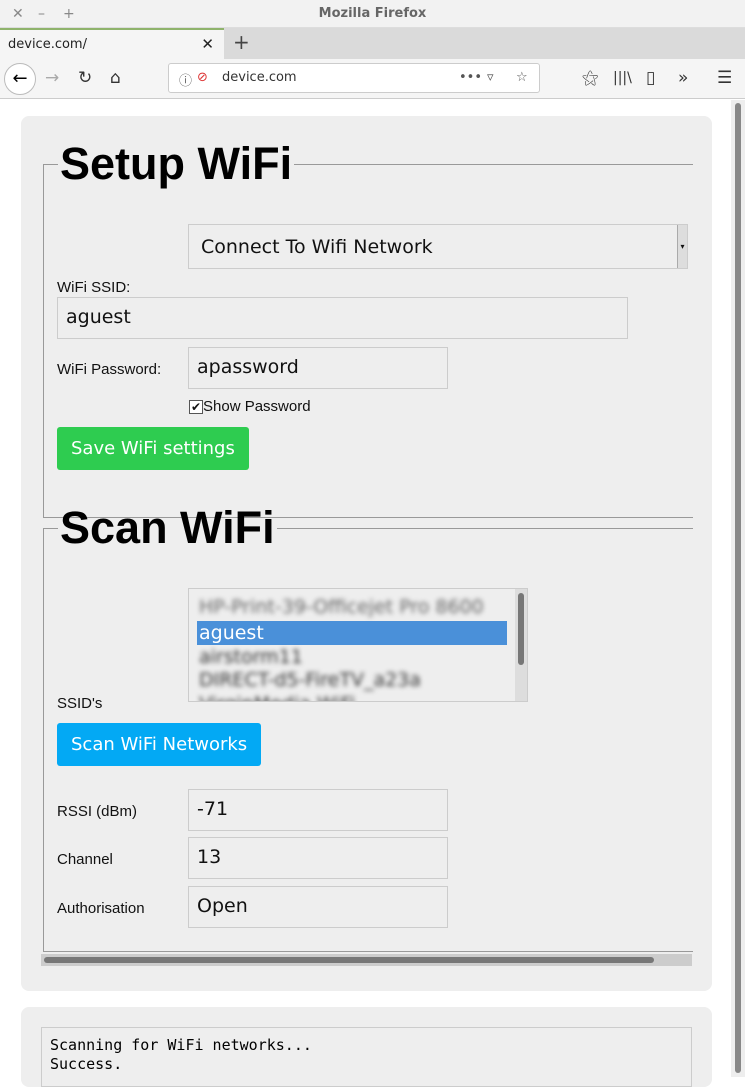 Image resolution: width=745 pixels, height=1087 pixels. Describe the element at coordinates (318, 858) in the screenshot. I see `channel-field: 13` at that location.